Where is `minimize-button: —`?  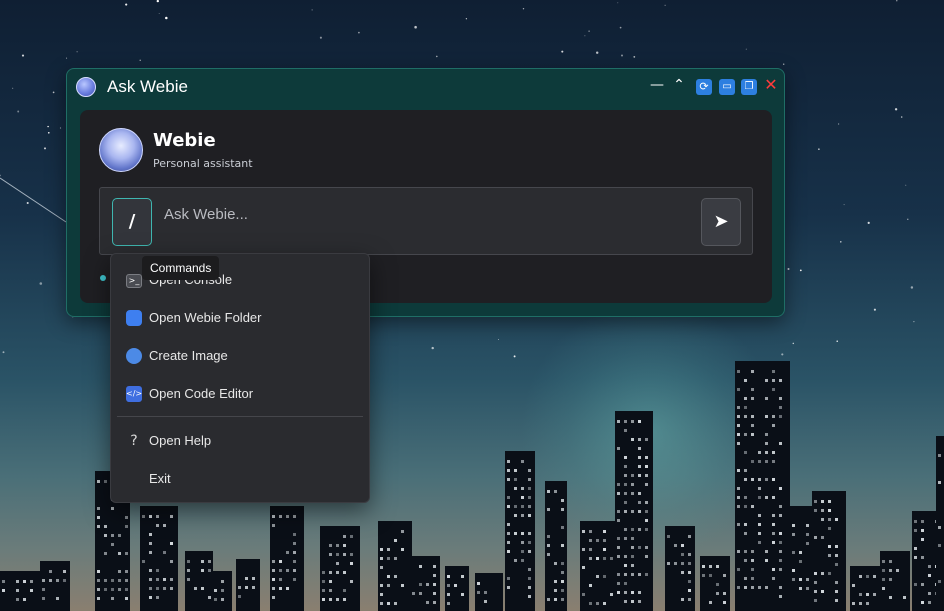
minimize-button: — is located at coordinates (657, 85).